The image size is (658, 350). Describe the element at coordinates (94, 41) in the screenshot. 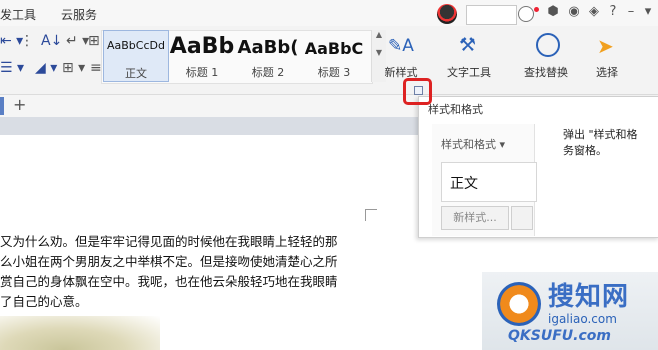

I see `table-icon: ⊞` at that location.